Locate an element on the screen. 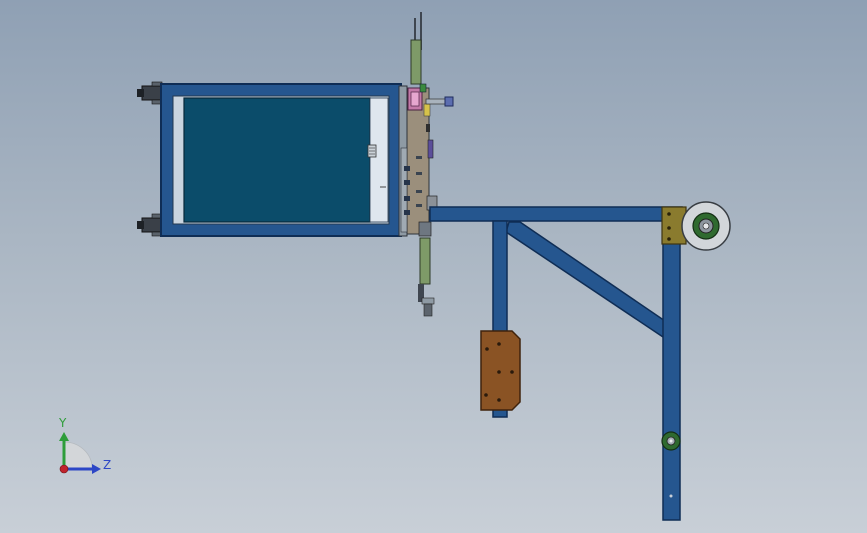 The image size is (867, 533). axis-z-label: Z is located at coordinates (107, 465).